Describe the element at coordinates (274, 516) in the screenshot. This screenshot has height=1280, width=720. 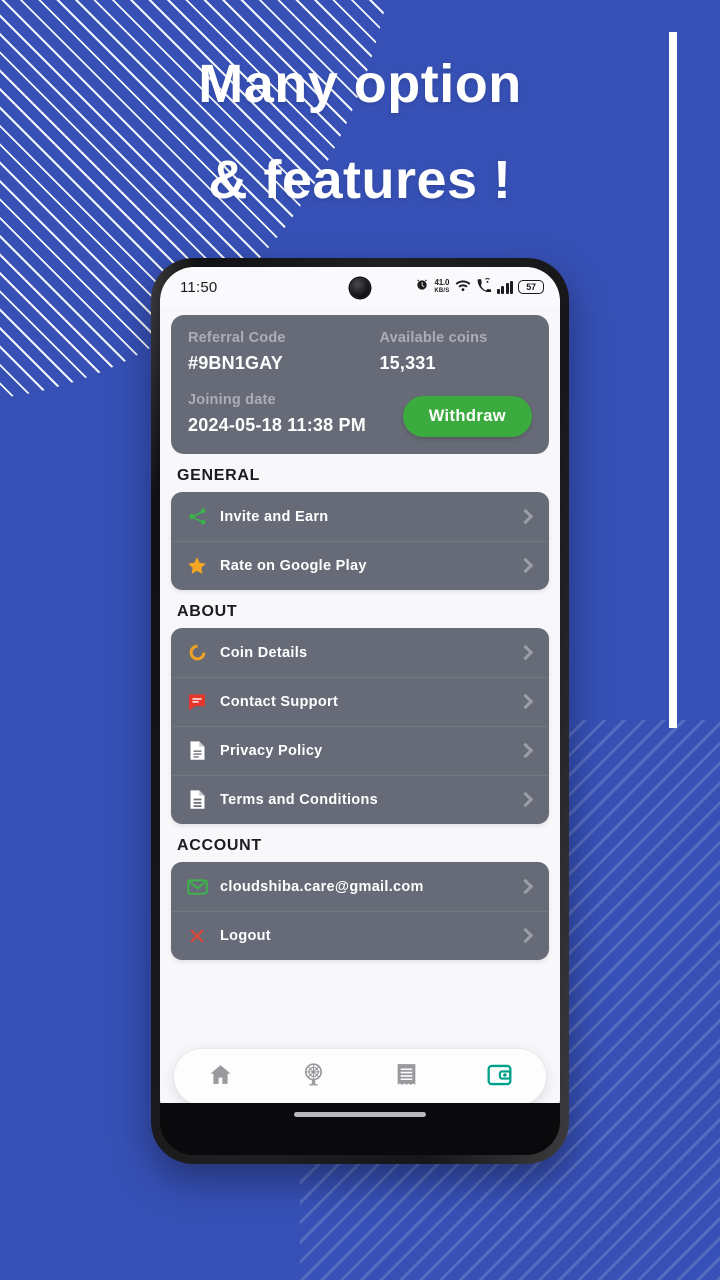
I see `row-label: Invite and Earn` at that location.